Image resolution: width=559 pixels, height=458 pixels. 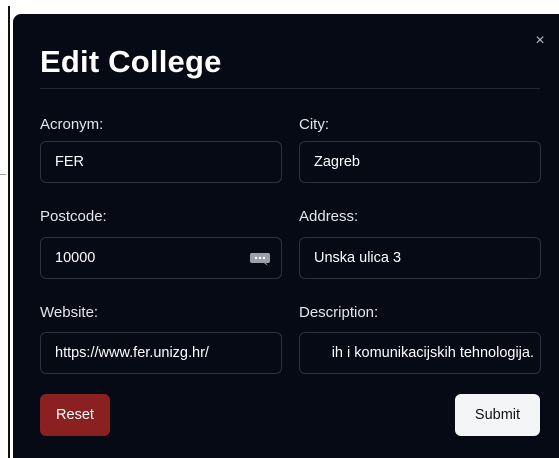 I want to click on website-label: Website:, so click(x=69, y=312).